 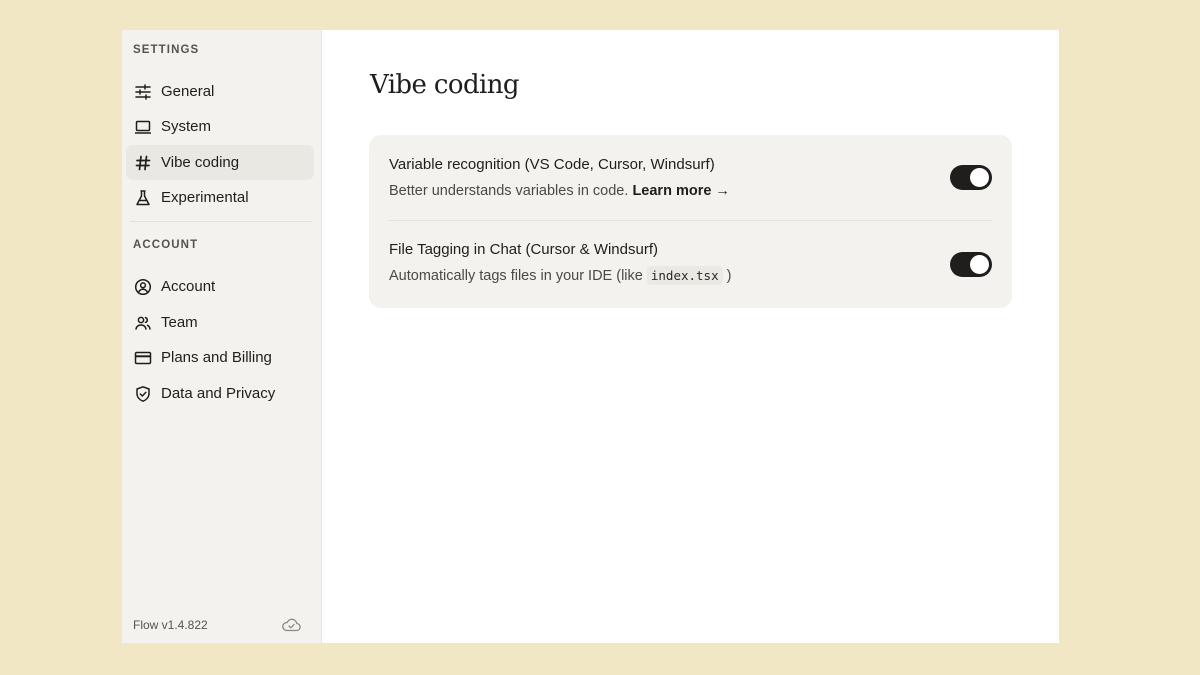 What do you see at coordinates (188, 91) in the screenshot?
I see `sidebar-item-label: General` at bounding box center [188, 91].